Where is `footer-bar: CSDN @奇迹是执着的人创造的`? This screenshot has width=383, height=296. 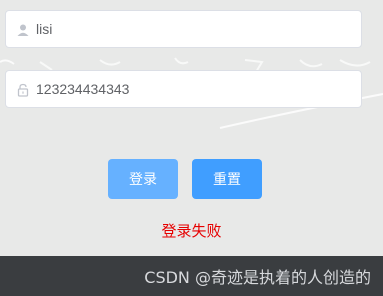 footer-bar: CSDN @奇迹是执着的人创造的 is located at coordinates (191, 276).